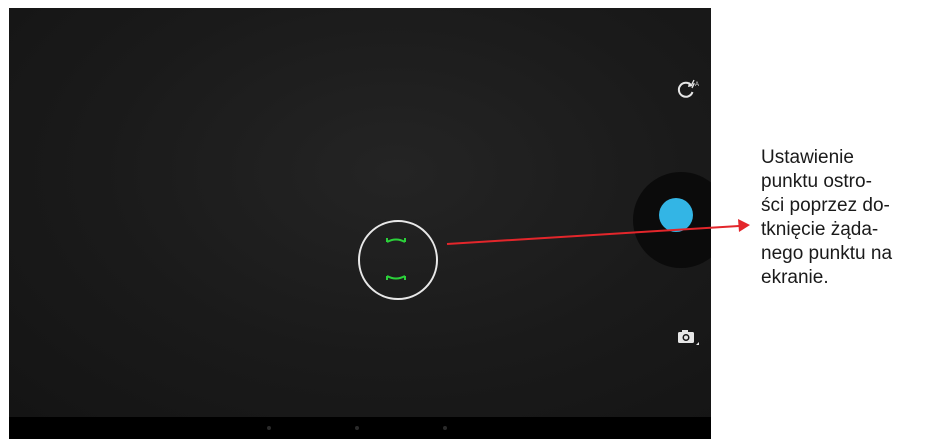  I want to click on nav-home-icon, so click(357, 428).